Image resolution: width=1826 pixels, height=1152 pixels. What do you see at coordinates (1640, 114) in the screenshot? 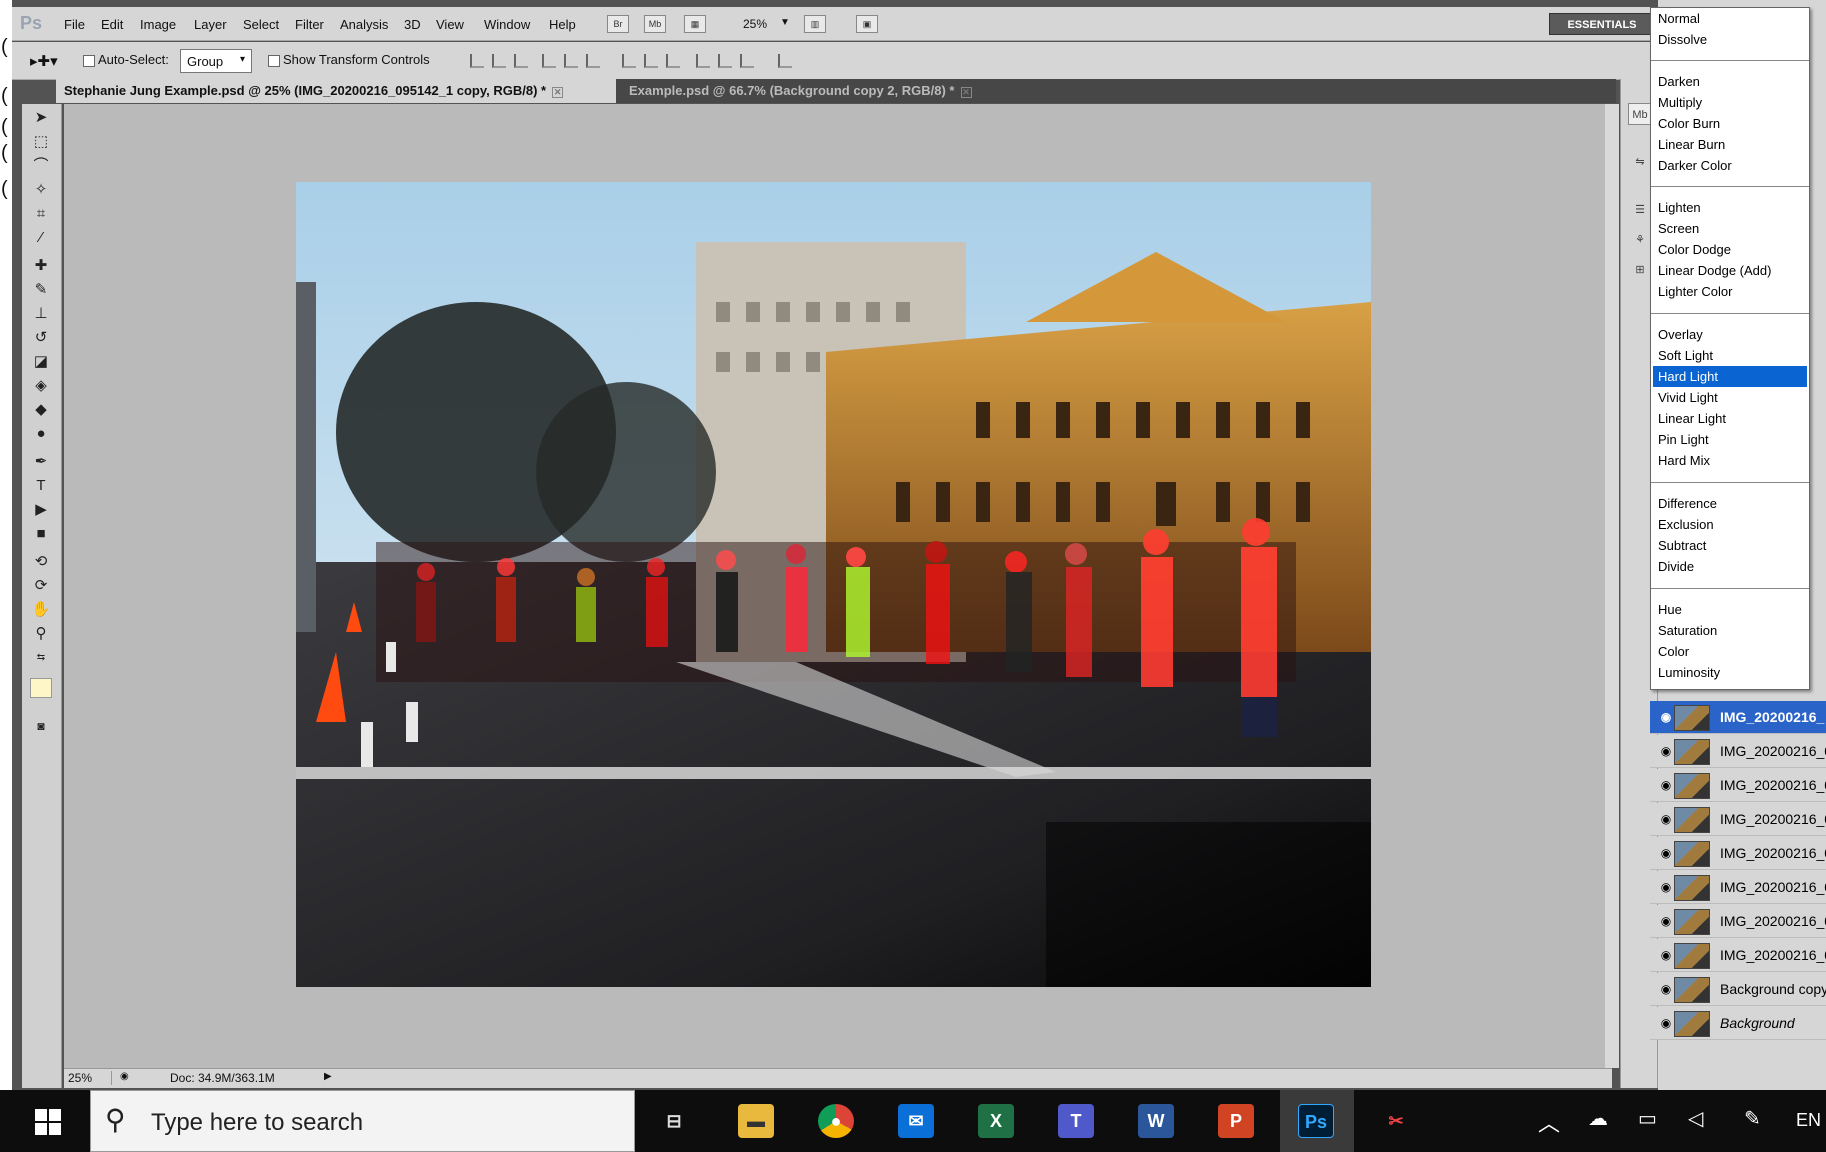
I see `mini-bridge-icon: Mb` at bounding box center [1640, 114].